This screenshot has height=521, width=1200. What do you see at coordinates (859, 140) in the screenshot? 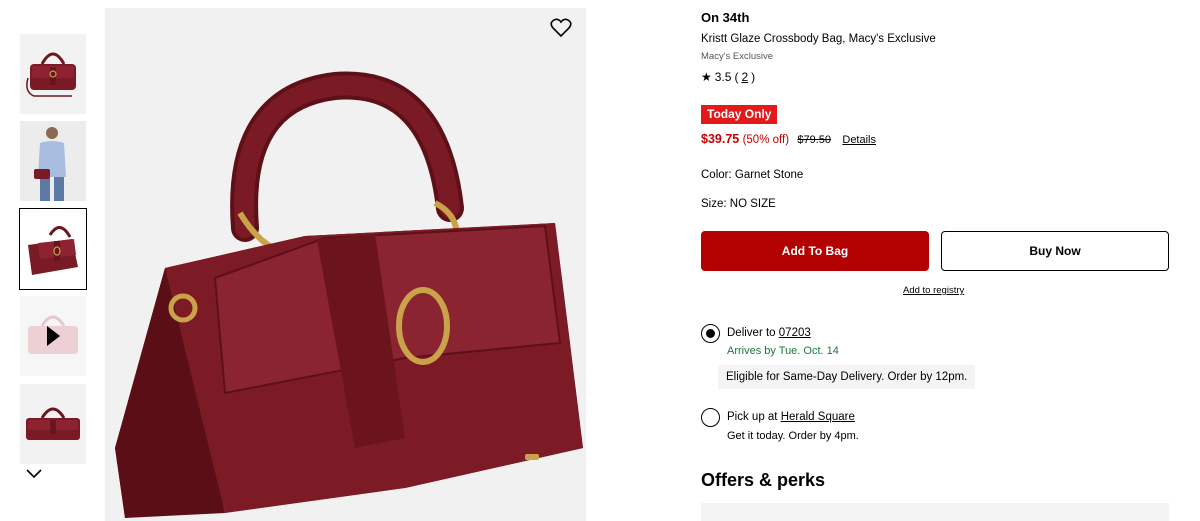
I see `details-link: Details` at bounding box center [859, 140].